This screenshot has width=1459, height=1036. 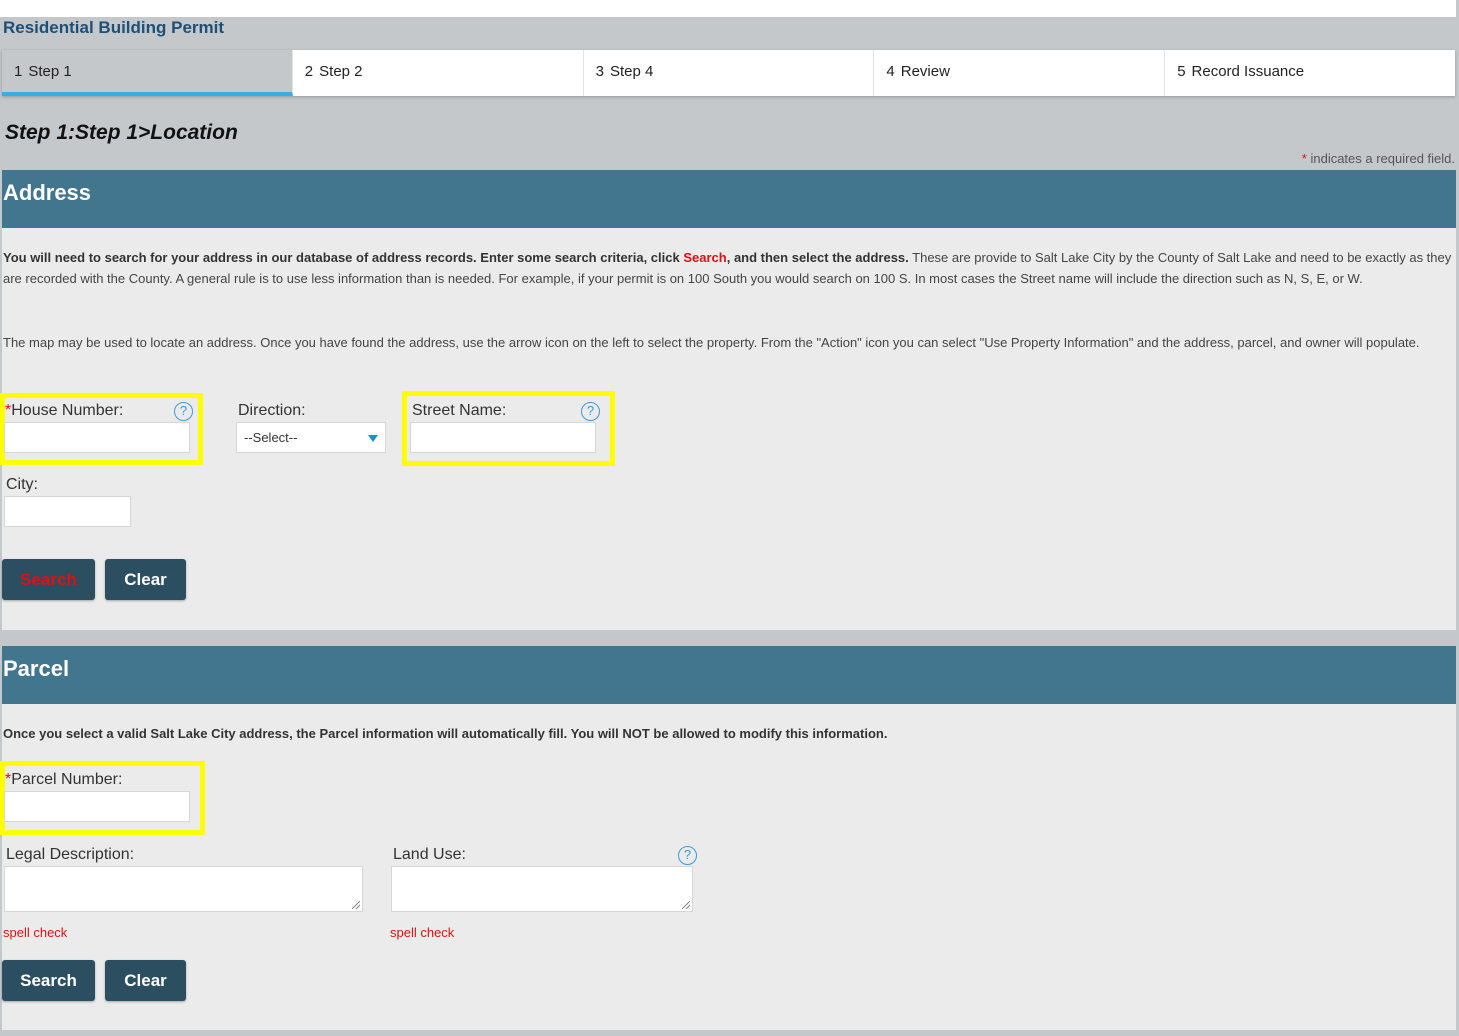 I want to click on street-name-input, so click(x=503, y=437).